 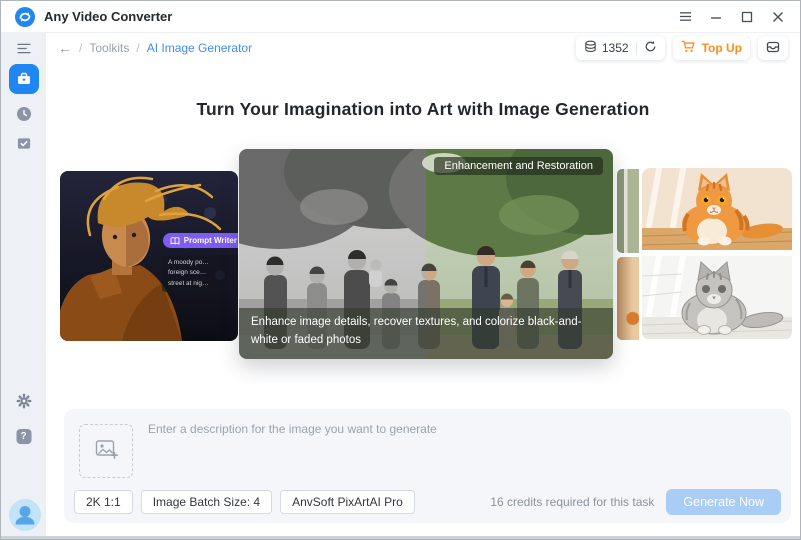 What do you see at coordinates (24, 114) in the screenshot?
I see `history-icon` at bounding box center [24, 114].